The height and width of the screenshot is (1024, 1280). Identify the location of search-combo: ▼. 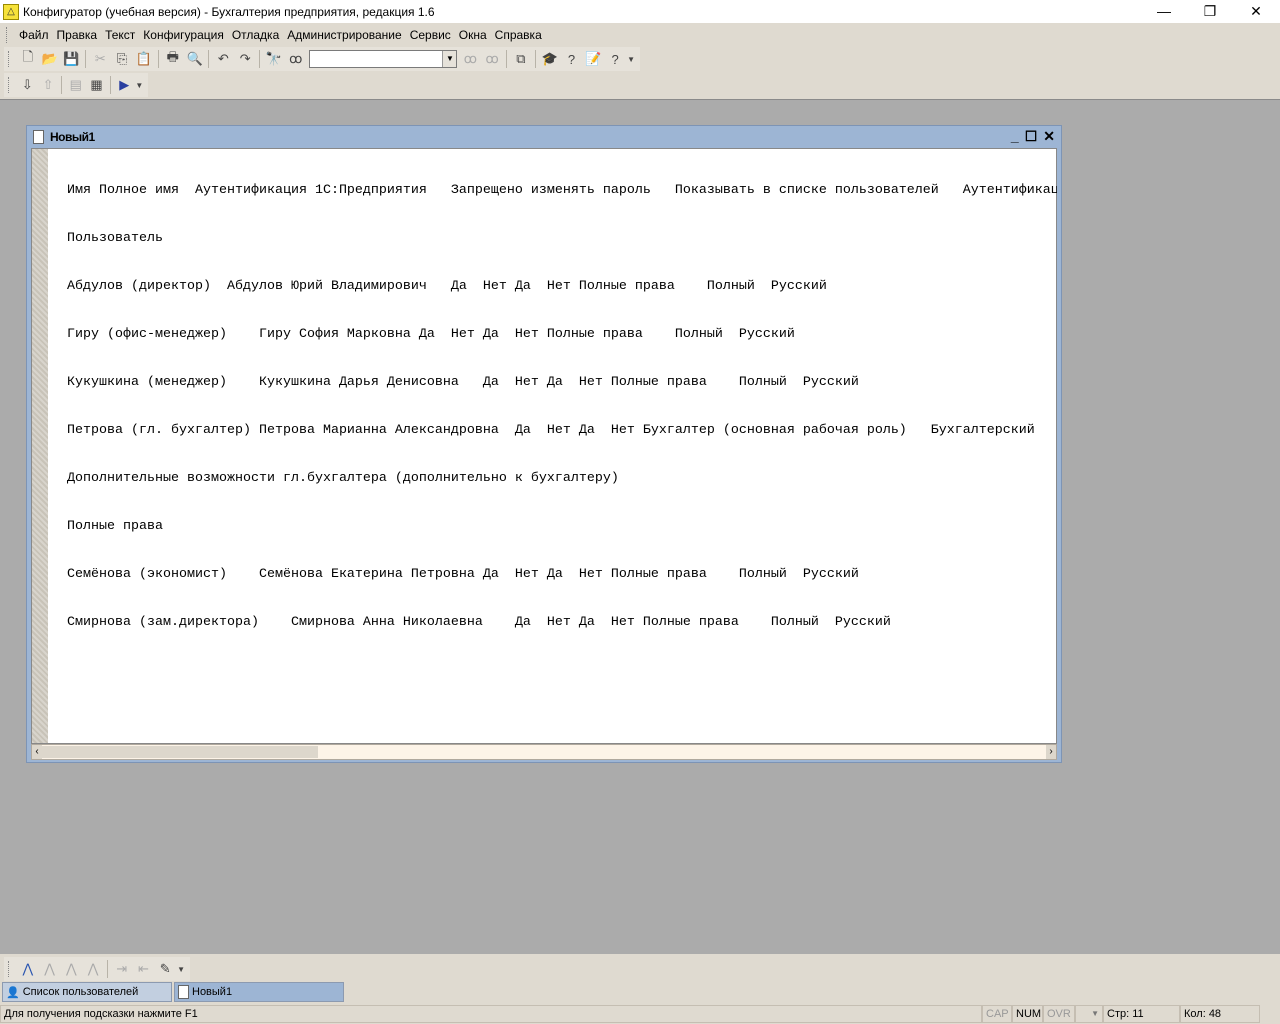
(383, 59).